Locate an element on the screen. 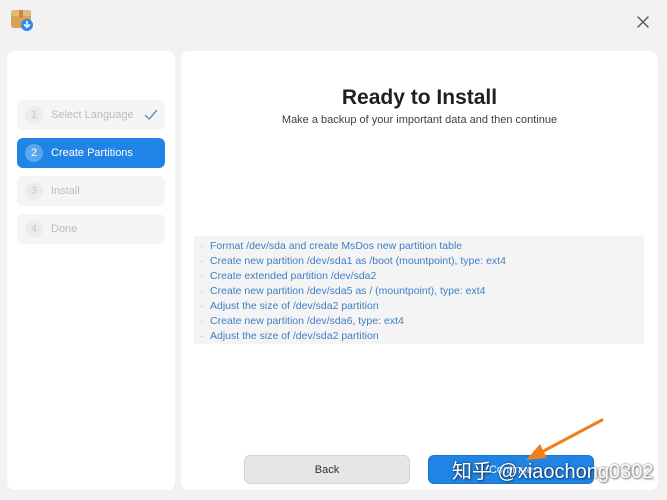  title-bar is located at coordinates (333, 22).